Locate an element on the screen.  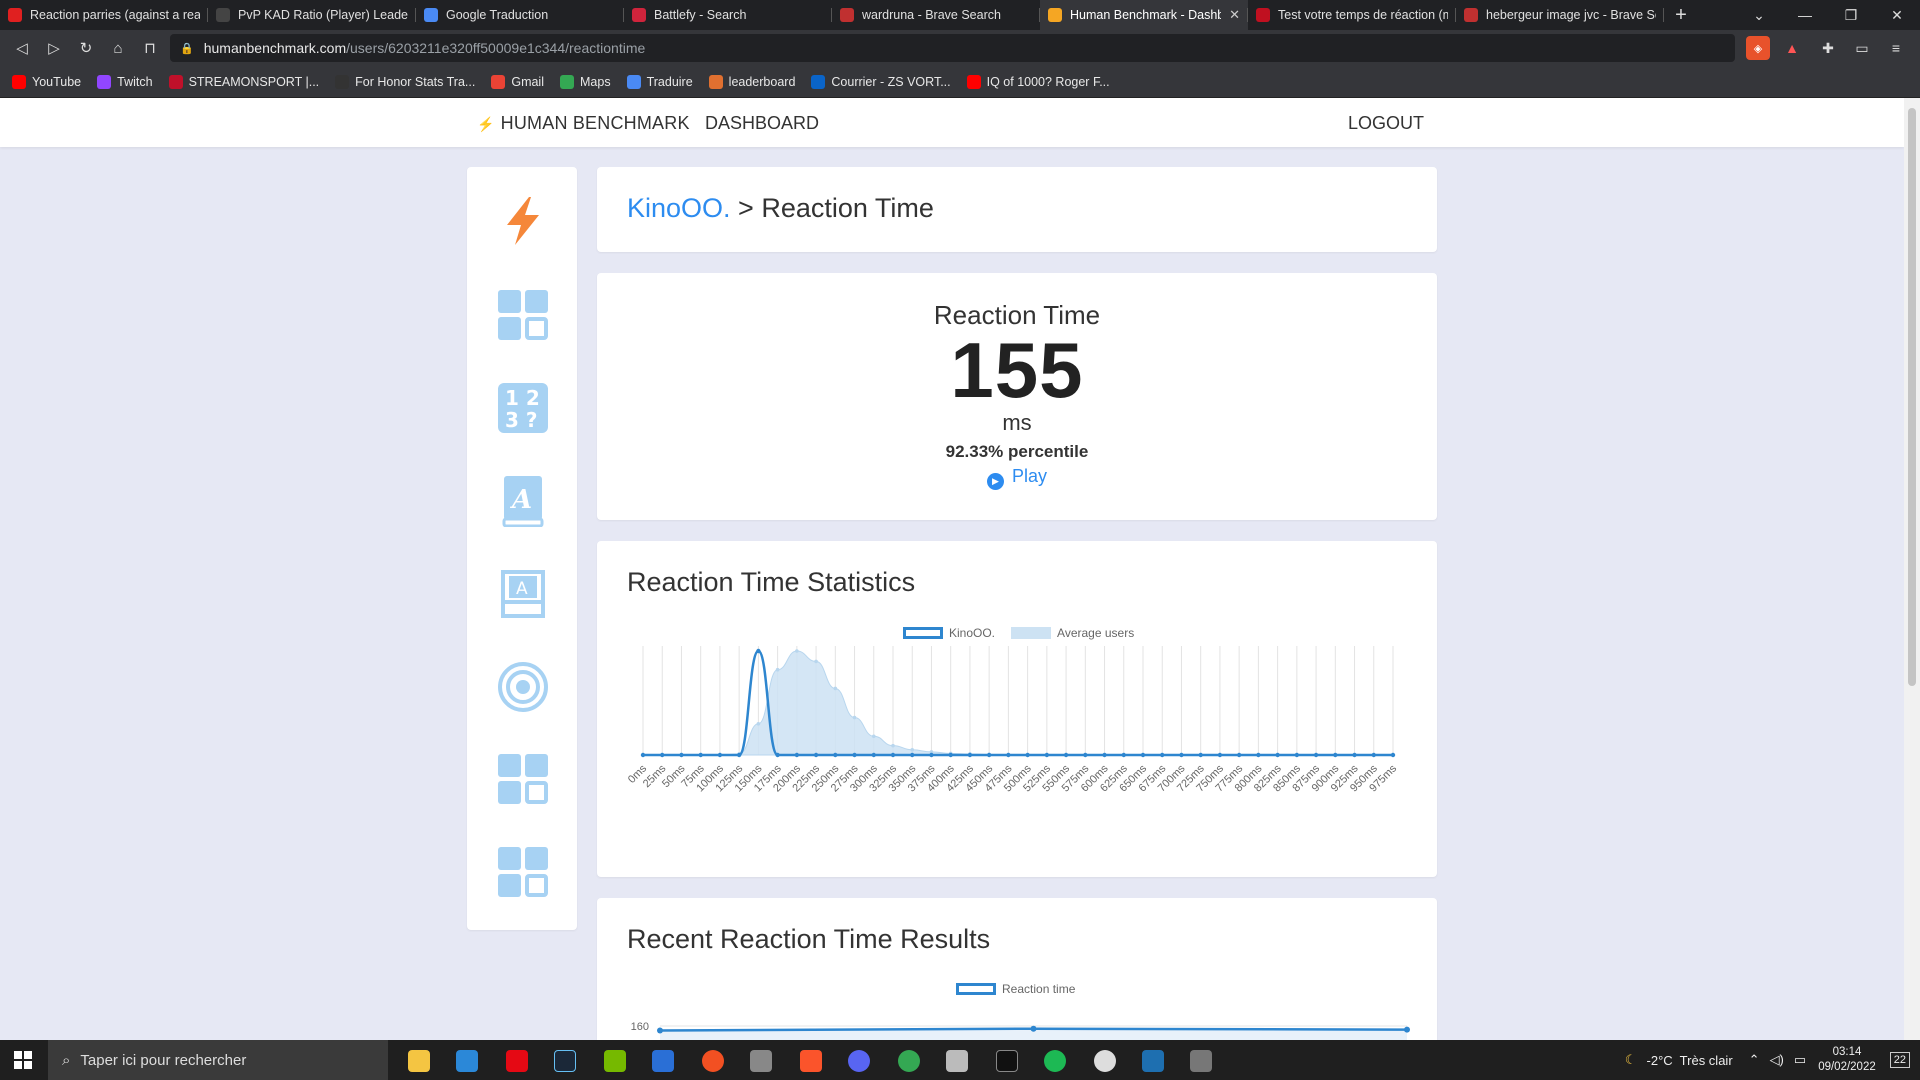
browser-tab: Human Benchmark - Dashb ✕ is located at coordinates (1144, 15).